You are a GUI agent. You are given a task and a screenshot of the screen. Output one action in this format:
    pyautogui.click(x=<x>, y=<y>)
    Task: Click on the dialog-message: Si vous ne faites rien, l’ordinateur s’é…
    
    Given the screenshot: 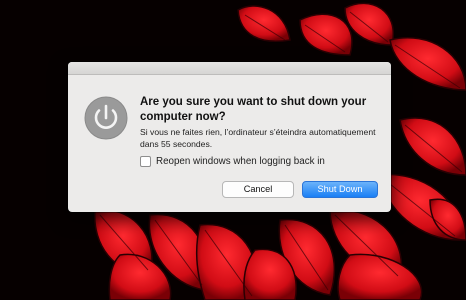 What is the action you would take?
    pyautogui.click(x=258, y=138)
    